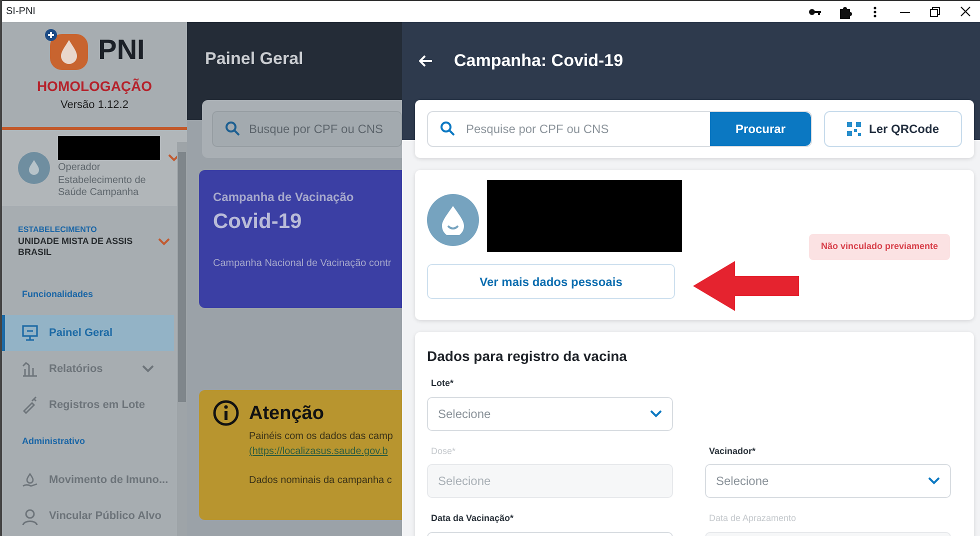 Image resolution: width=980 pixels, height=536 pixels. Describe the element at coordinates (300, 239) in the screenshot. I see `campaign-card: Campanha de Vacinação Covid-19 Campanha Nacional de Vacinação contr` at that location.